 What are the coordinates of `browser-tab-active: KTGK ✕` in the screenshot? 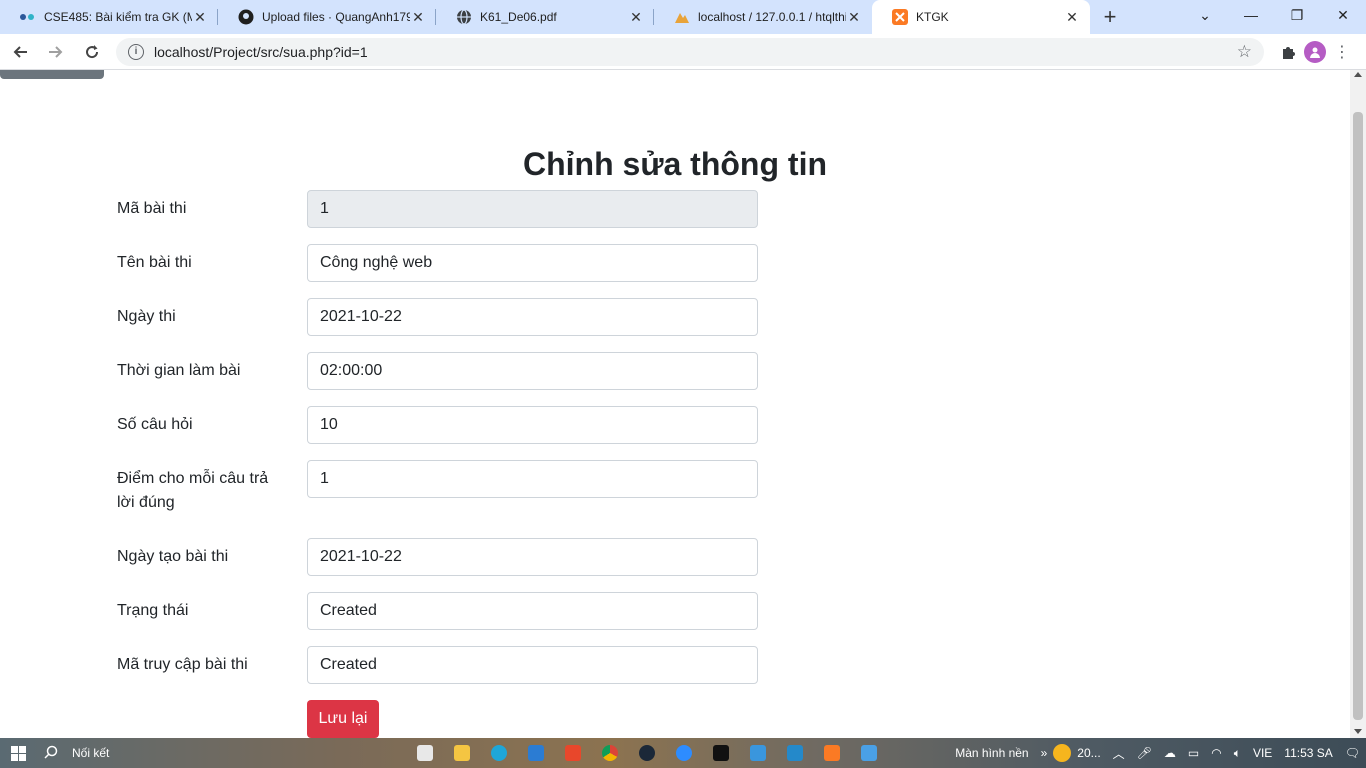 It's located at (981, 17).